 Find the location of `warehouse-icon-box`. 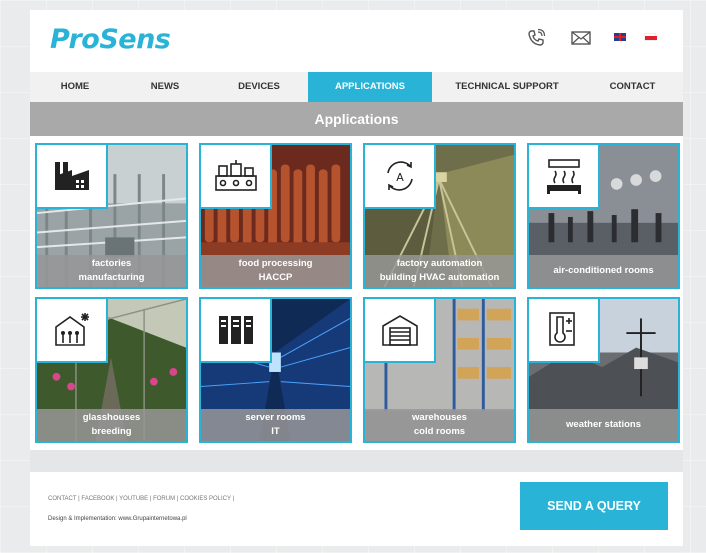

warehouse-icon-box is located at coordinates (400, 331).